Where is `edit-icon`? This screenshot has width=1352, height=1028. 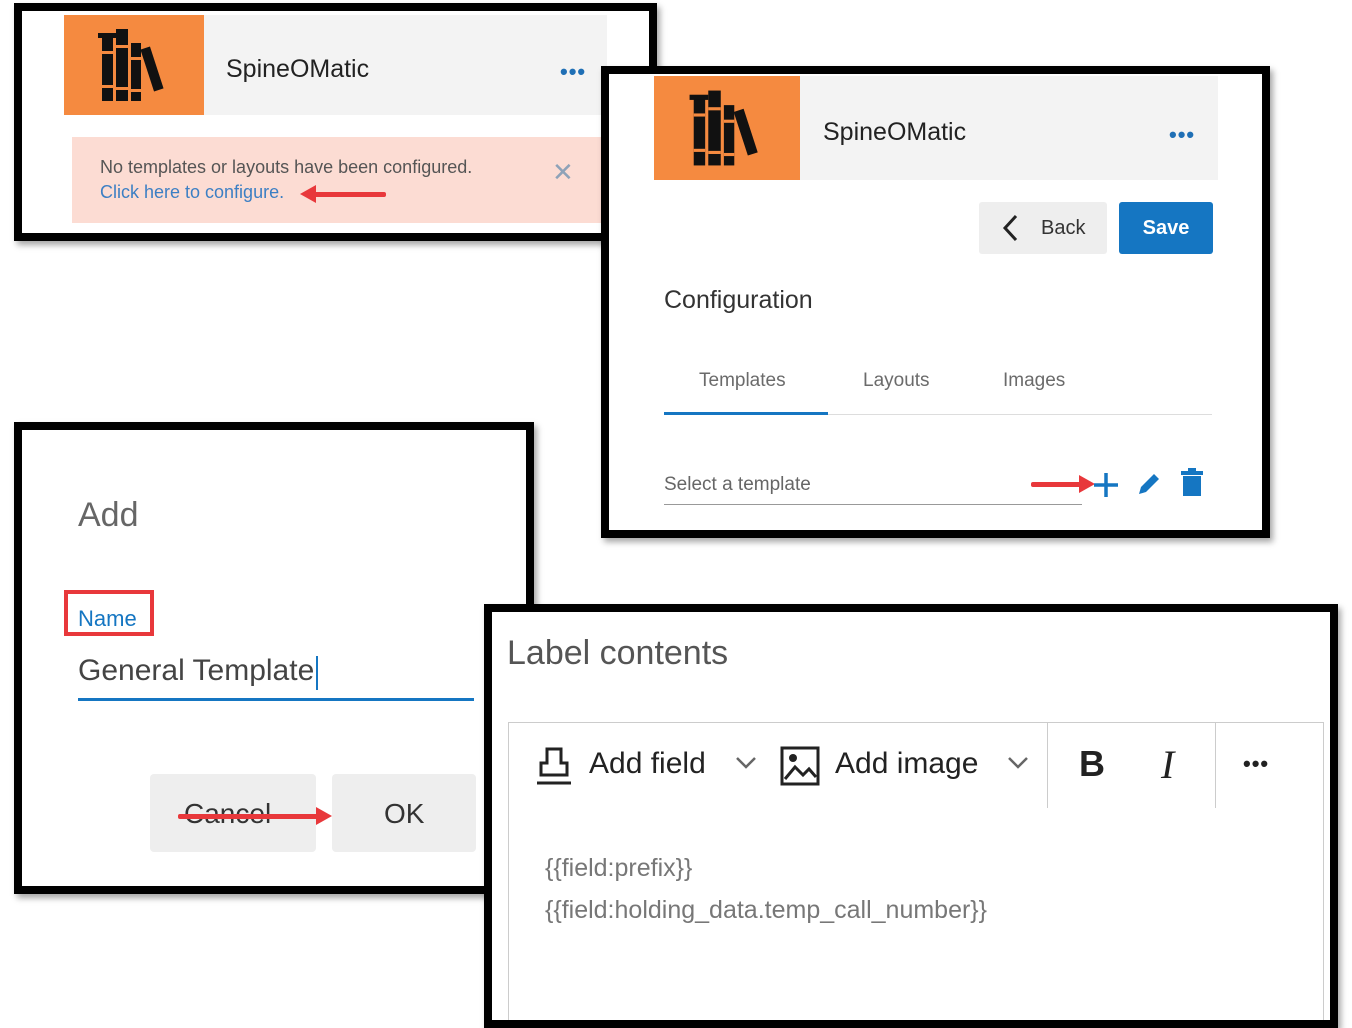 edit-icon is located at coordinates (1149, 484).